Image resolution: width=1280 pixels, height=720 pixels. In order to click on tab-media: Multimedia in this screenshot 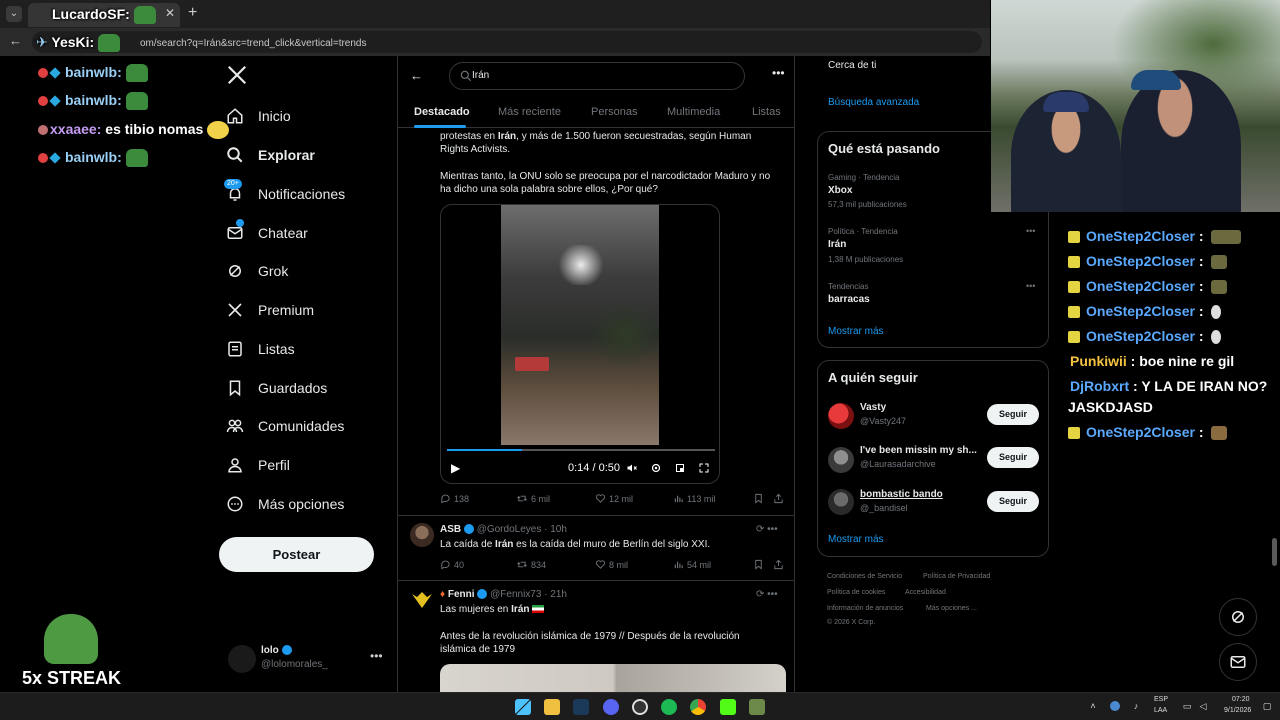, I will do `click(693, 112)`.